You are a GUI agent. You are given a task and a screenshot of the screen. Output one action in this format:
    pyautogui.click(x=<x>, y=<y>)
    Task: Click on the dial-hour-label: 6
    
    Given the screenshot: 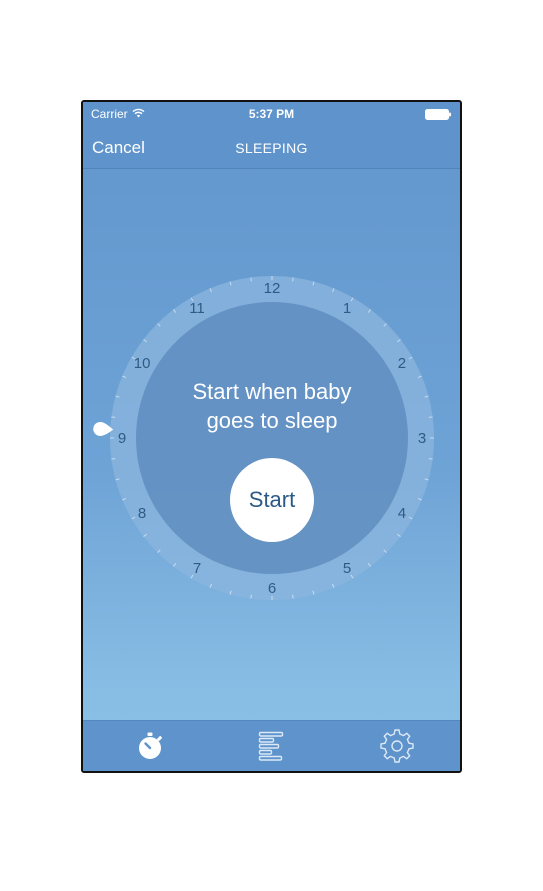 What is the action you would take?
    pyautogui.click(x=272, y=588)
    